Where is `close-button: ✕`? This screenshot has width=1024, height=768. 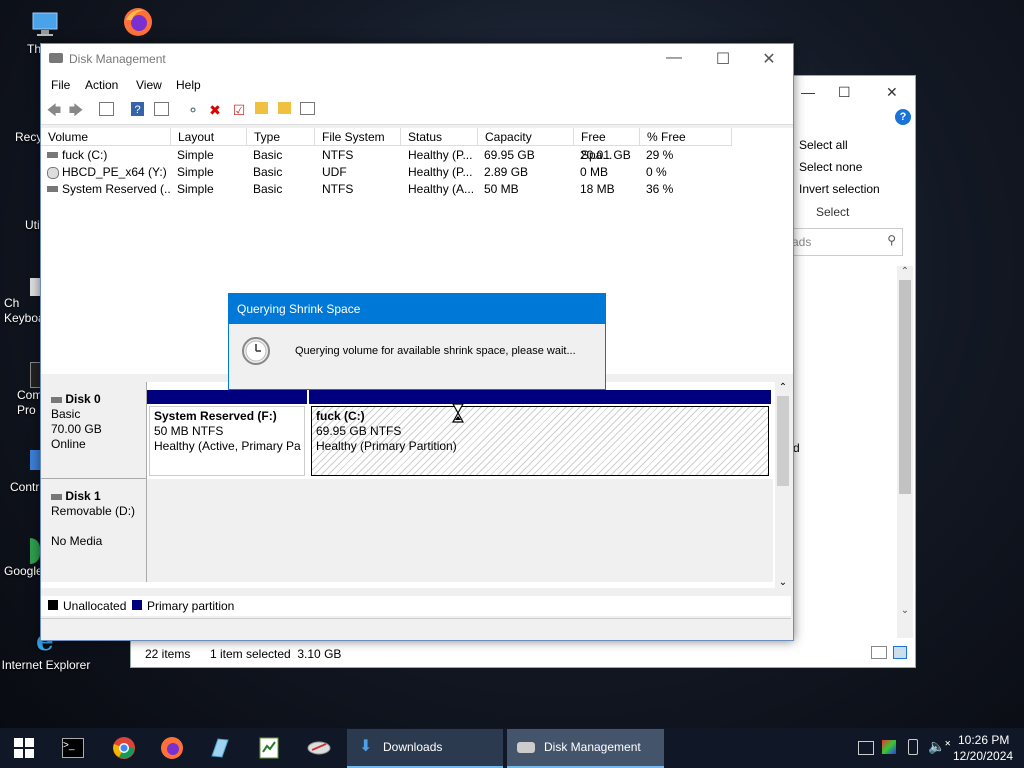
close-button: ✕ is located at coordinates (769, 59).